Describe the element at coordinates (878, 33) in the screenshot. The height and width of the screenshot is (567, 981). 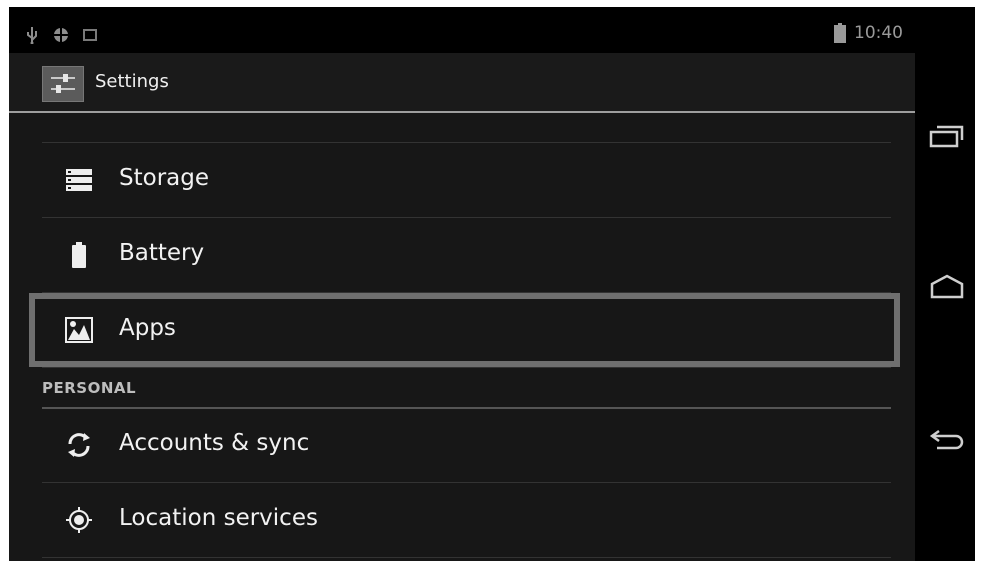
I see `clock: 10:40` at that location.